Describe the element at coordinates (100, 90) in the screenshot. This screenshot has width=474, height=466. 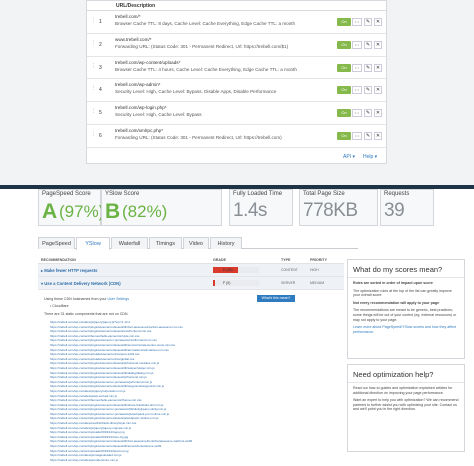
I see `rule-number: 4` at that location.